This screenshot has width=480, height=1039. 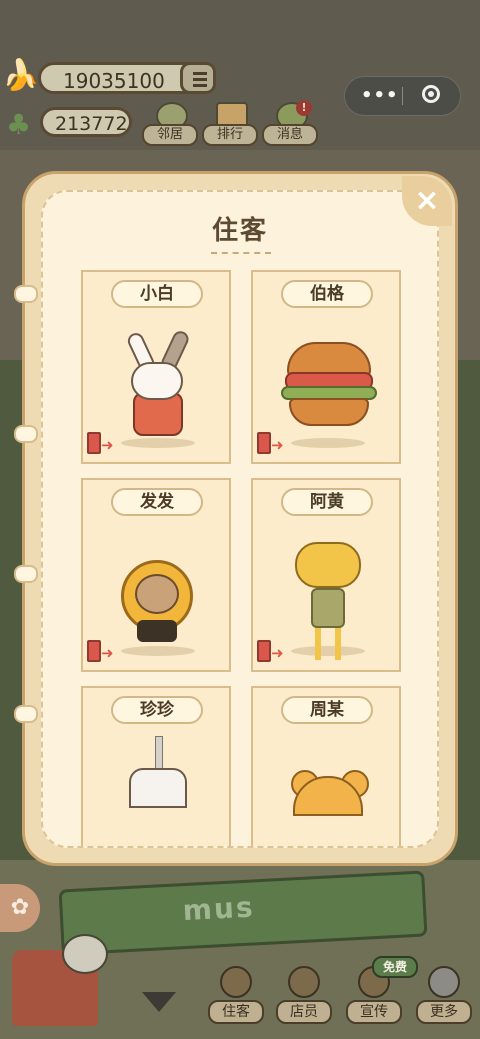 I want to click on free-badge: 免费, so click(x=395, y=967).